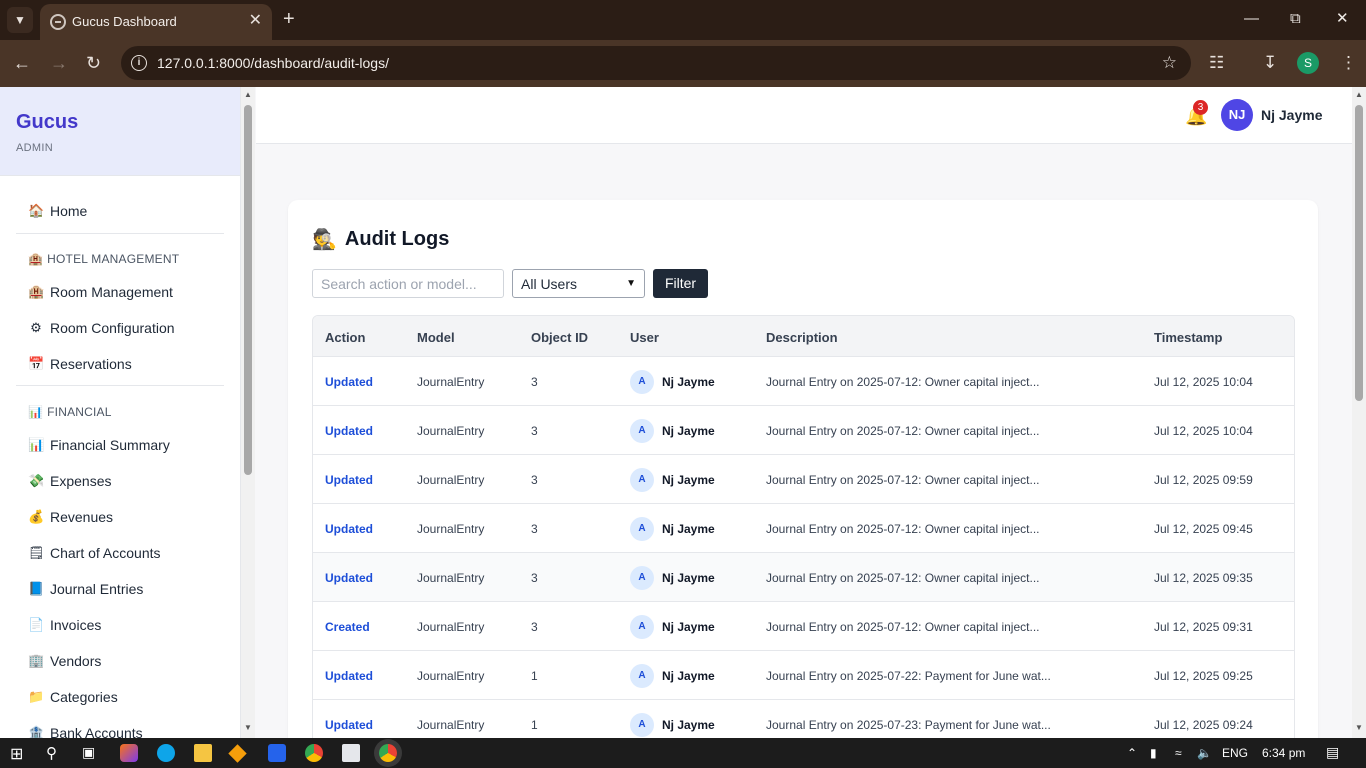 Image resolution: width=1366 pixels, height=768 pixels. I want to click on sidebar-item-bank-accounts: 🏦 Bank Accounts, so click(85, 731).